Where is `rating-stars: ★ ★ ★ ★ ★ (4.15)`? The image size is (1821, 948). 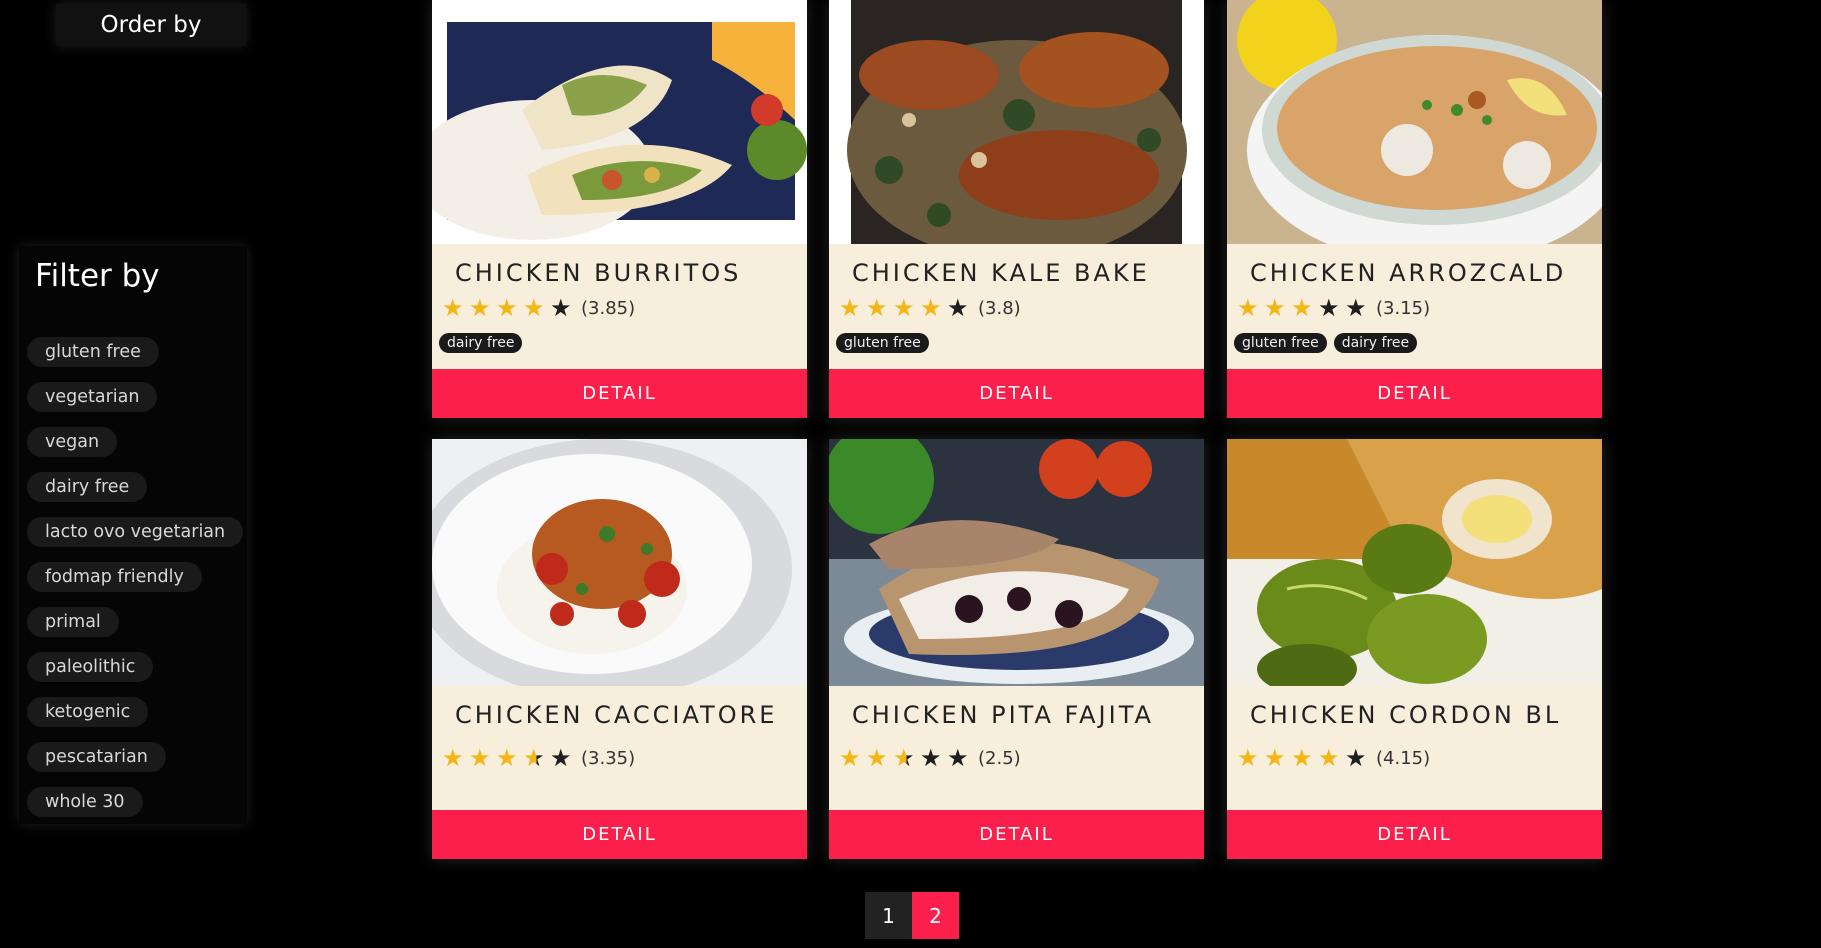
rating-stars: ★ ★ ★ ★ ★ (4.15) is located at coordinates (1333, 758).